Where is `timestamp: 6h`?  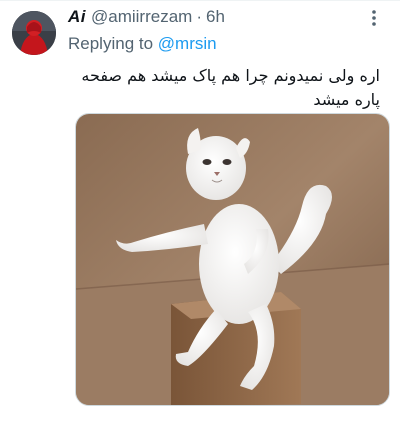 timestamp: 6h is located at coordinates (215, 17).